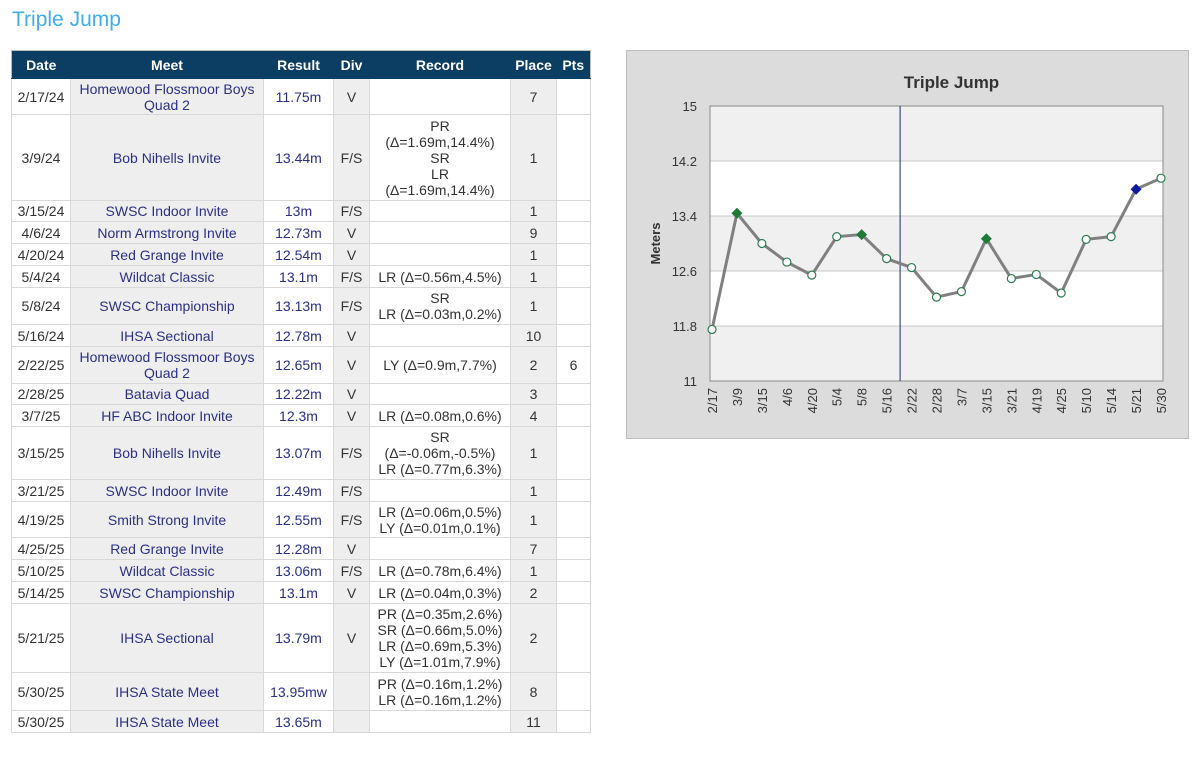  What do you see at coordinates (41, 519) in the screenshot?
I see `date-cell: 4/19/25` at bounding box center [41, 519].